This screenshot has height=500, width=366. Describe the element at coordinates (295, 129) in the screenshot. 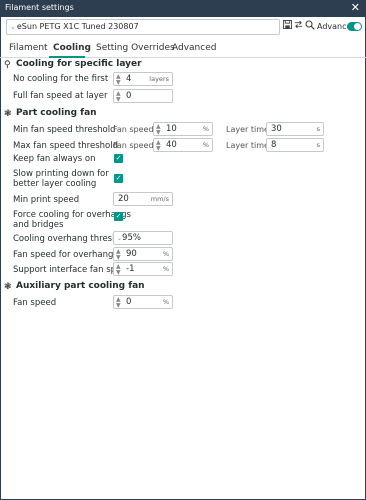

I see `min-layer-time-input: 30 s` at that location.